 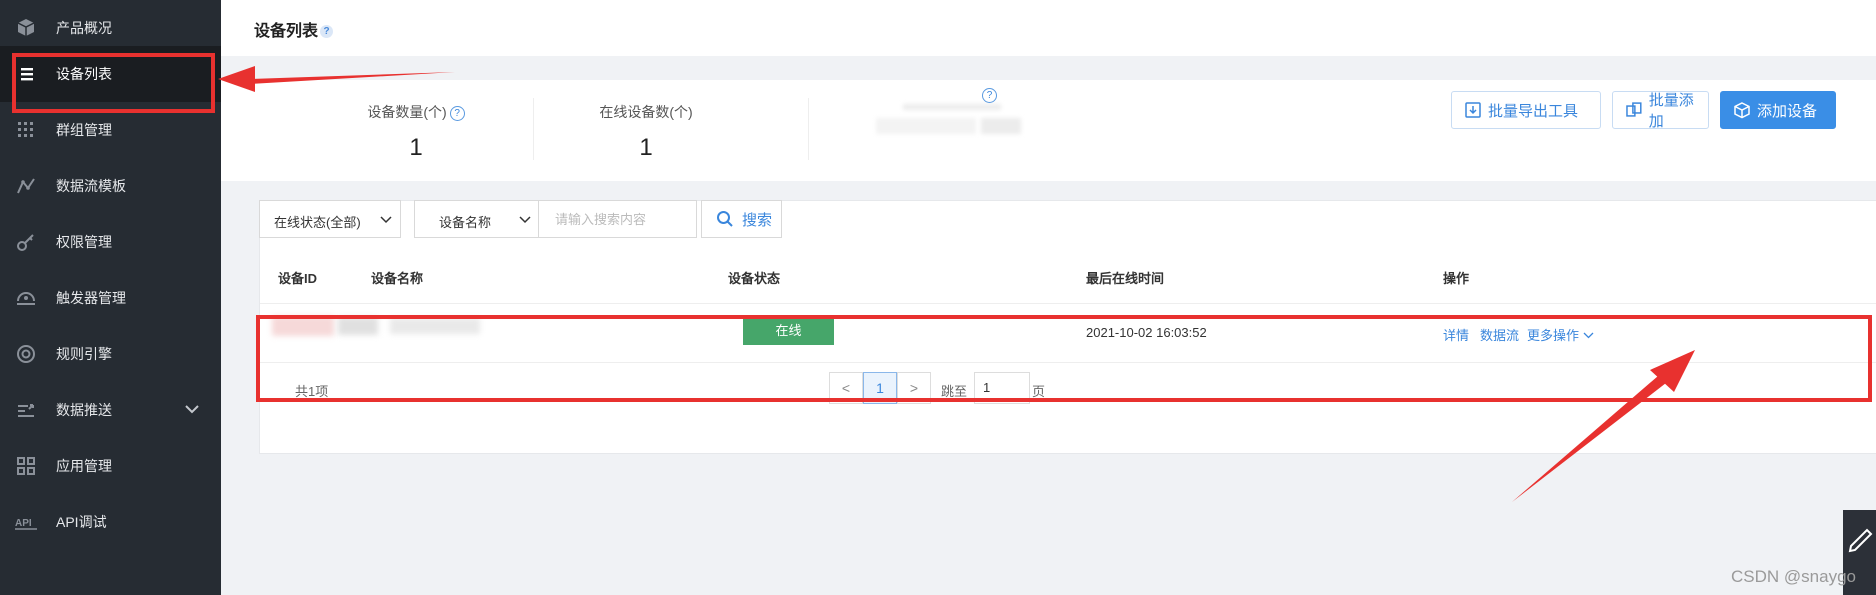 What do you see at coordinates (352, 78) in the screenshot?
I see `annotation-arrow-tail-left` at bounding box center [352, 78].